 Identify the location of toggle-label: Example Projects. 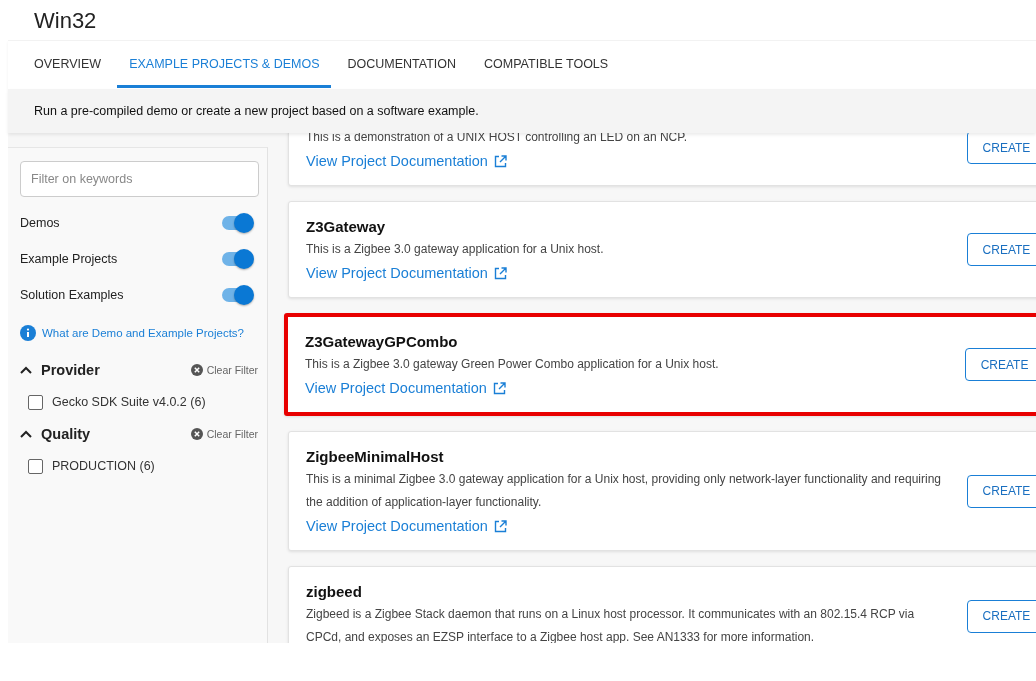
(69, 259).